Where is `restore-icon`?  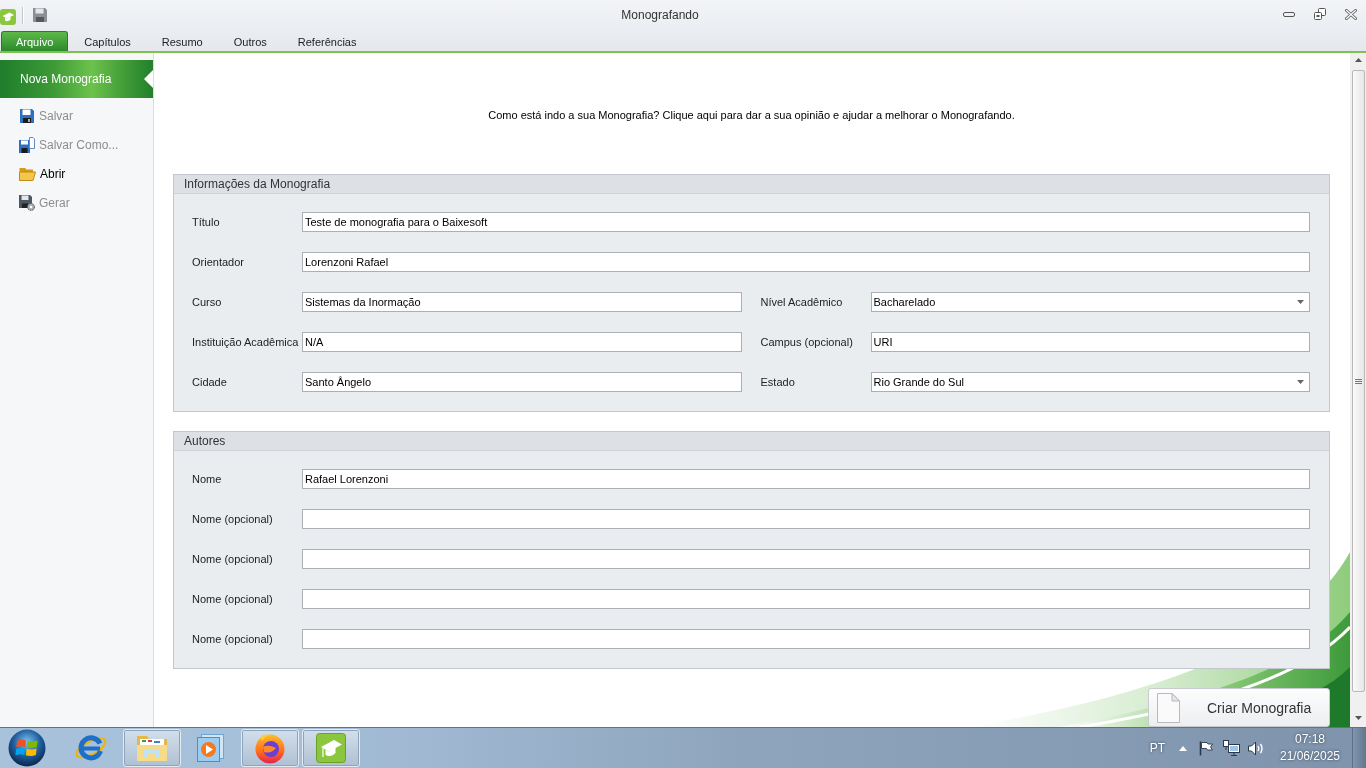 restore-icon is located at coordinates (1320, 14).